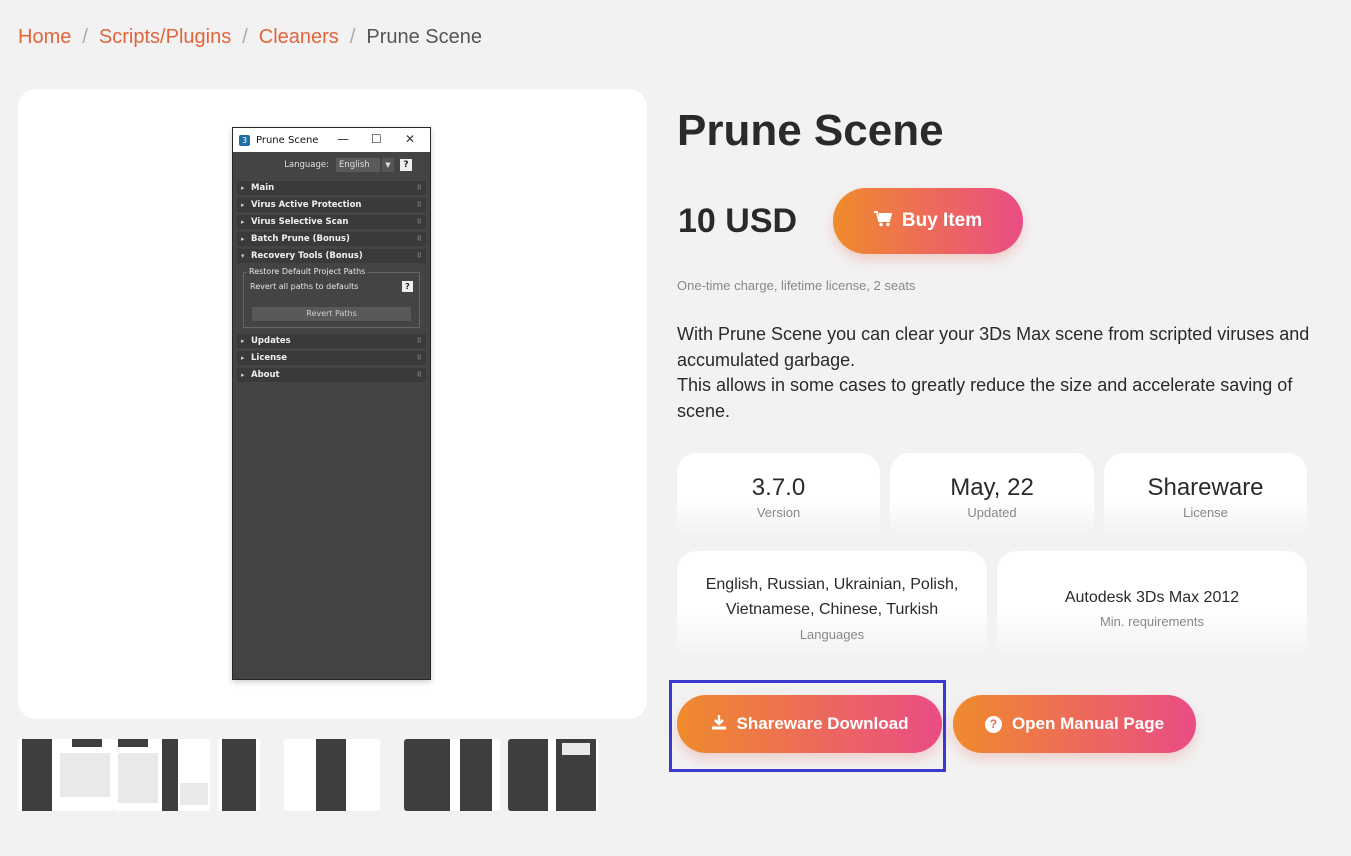  Describe the element at coordinates (778, 487) in the screenshot. I see `version-value: 3.7.0` at that location.